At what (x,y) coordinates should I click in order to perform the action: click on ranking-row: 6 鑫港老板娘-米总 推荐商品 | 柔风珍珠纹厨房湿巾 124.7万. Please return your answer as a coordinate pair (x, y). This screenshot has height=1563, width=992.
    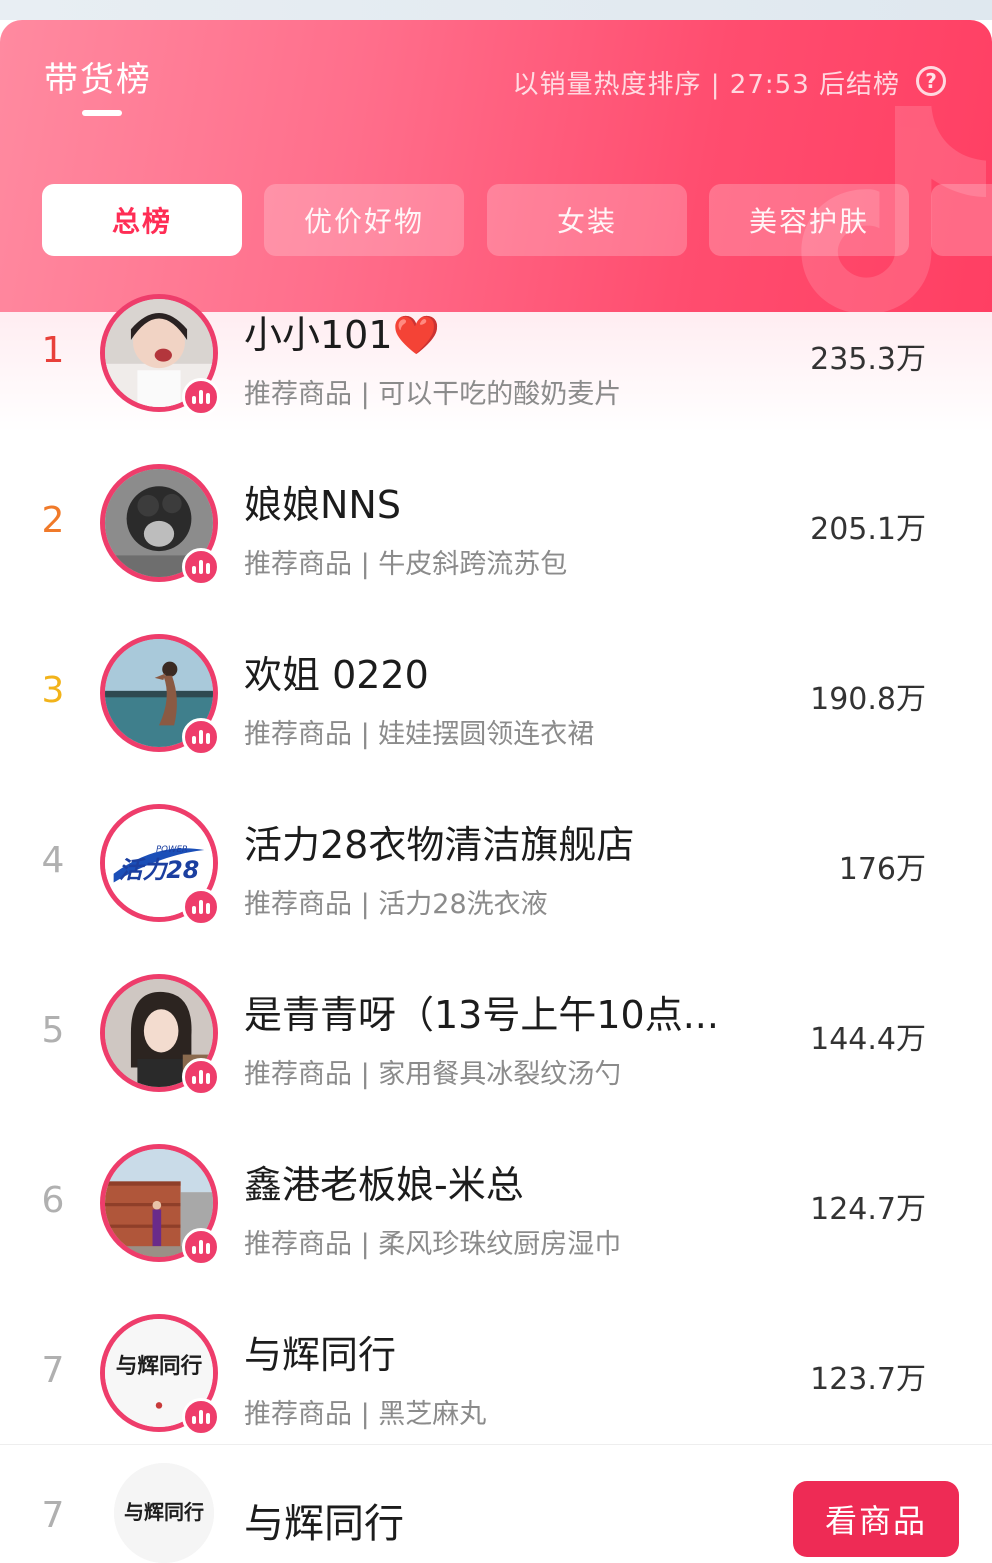
    Looking at the image, I should click on (496, 1203).